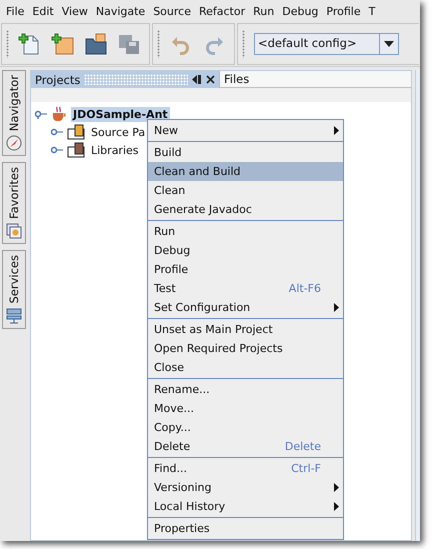  Describe the element at coordinates (222, 11) in the screenshot. I see `menu-item: Refactor` at that location.